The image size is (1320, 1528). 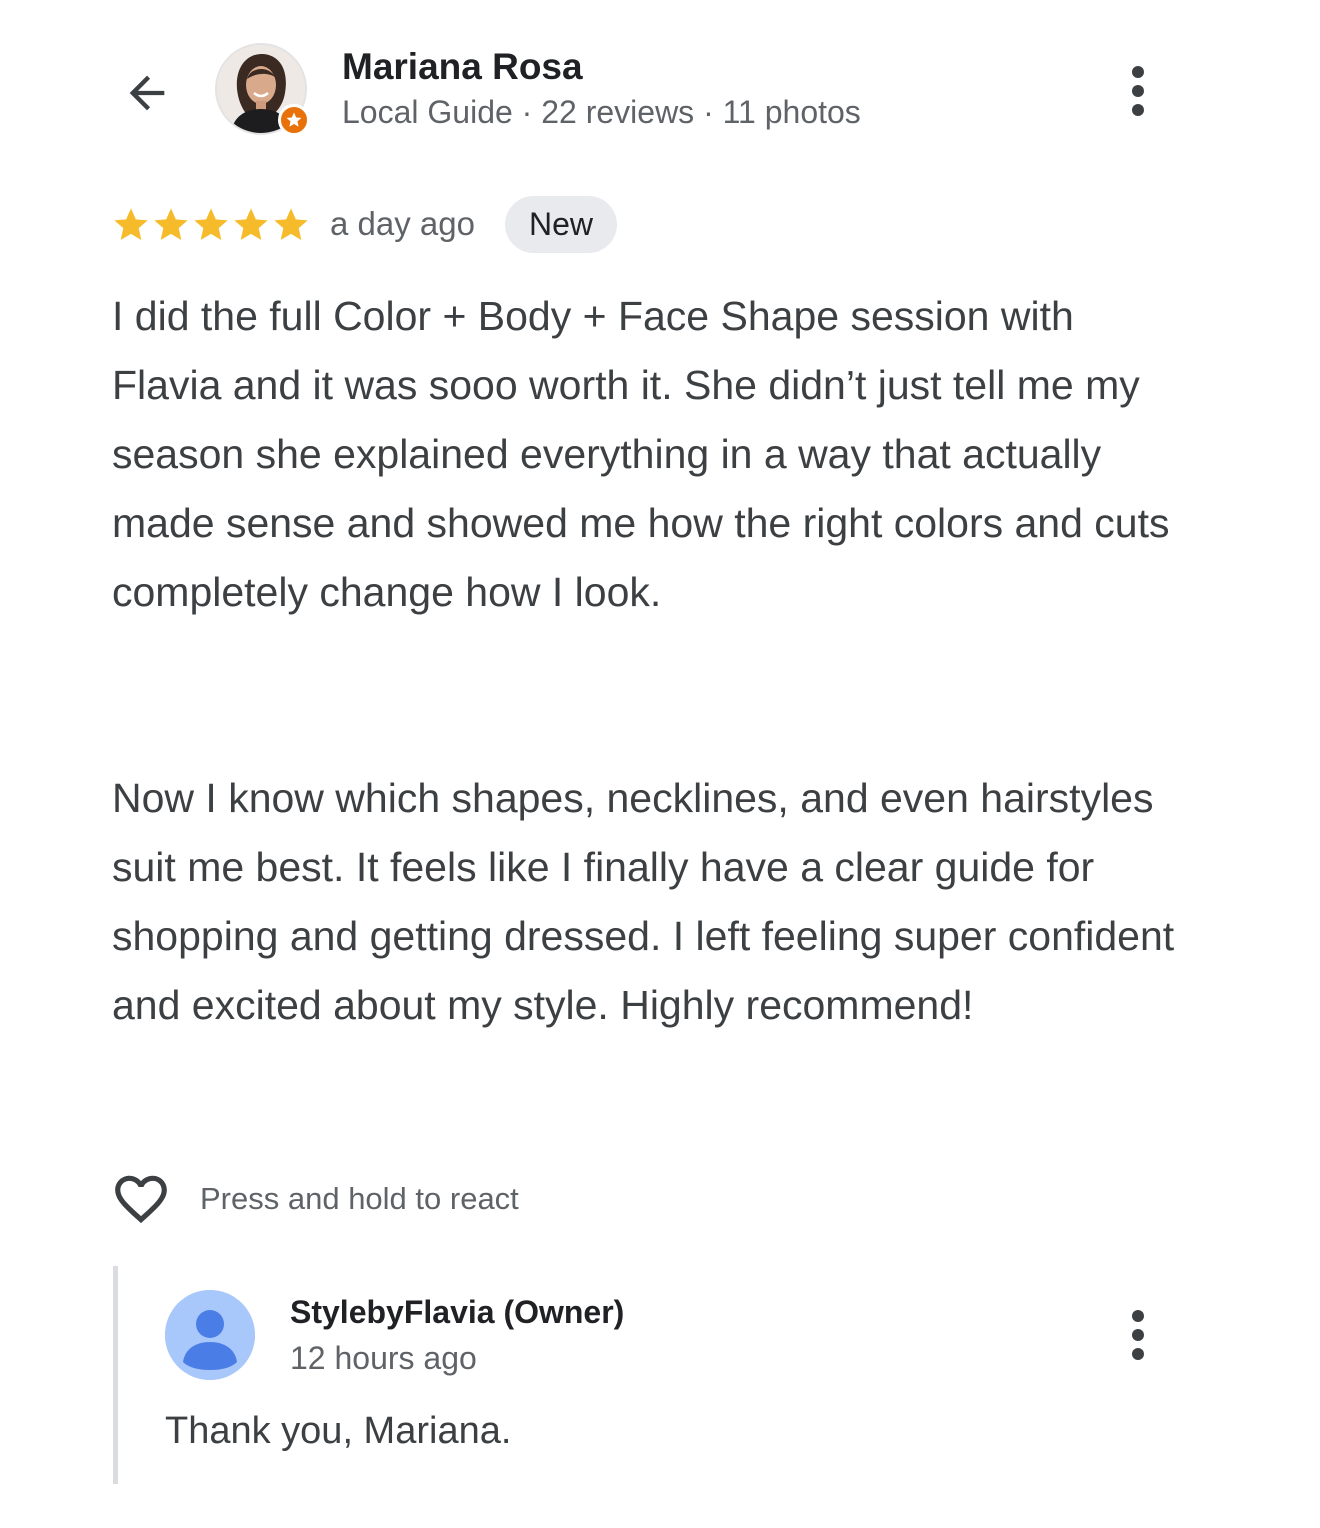 I want to click on reply-more-options-button, so click(x=1138, y=1335).